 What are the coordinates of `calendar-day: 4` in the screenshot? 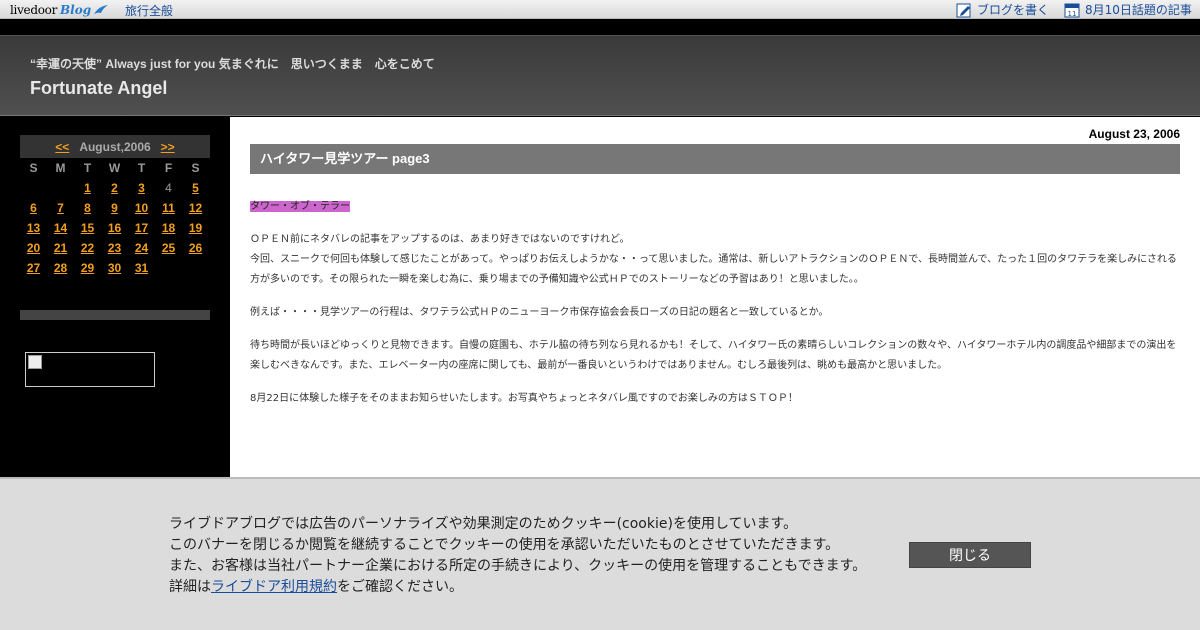 It's located at (168, 188).